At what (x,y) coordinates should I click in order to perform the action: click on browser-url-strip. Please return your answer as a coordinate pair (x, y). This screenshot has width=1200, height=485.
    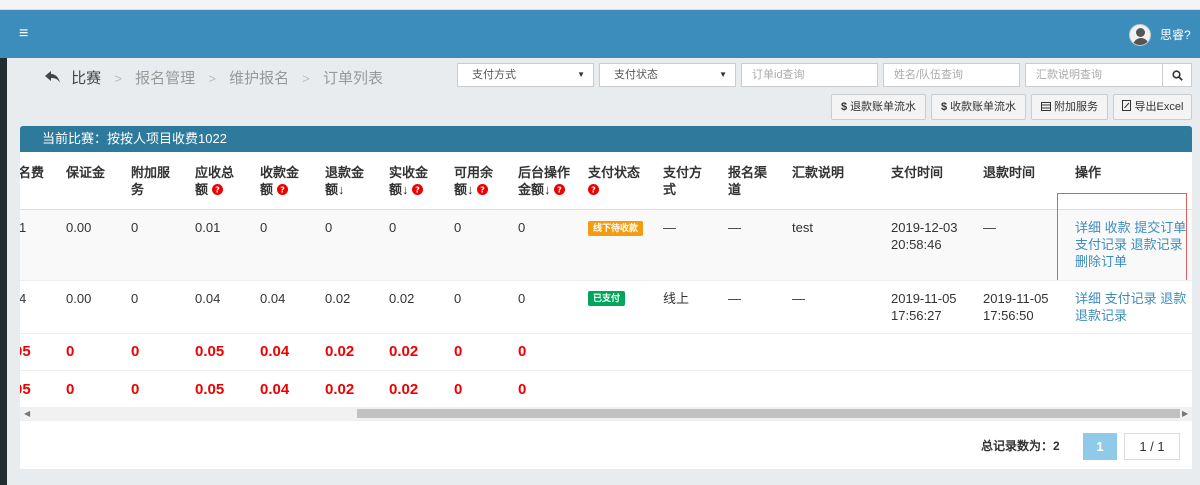
    Looking at the image, I should click on (600, 5).